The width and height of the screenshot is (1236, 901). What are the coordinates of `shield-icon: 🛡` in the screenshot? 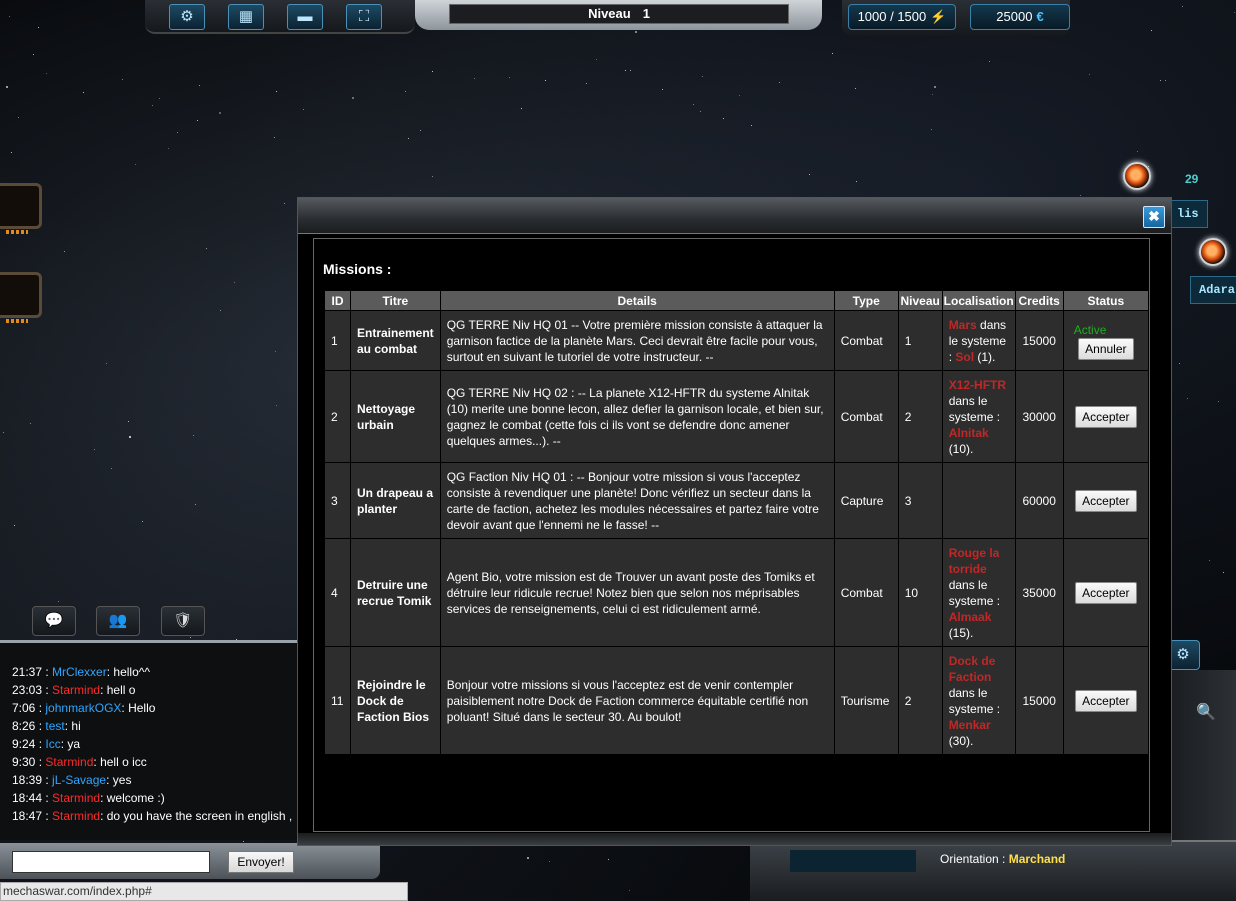 It's located at (183, 621).